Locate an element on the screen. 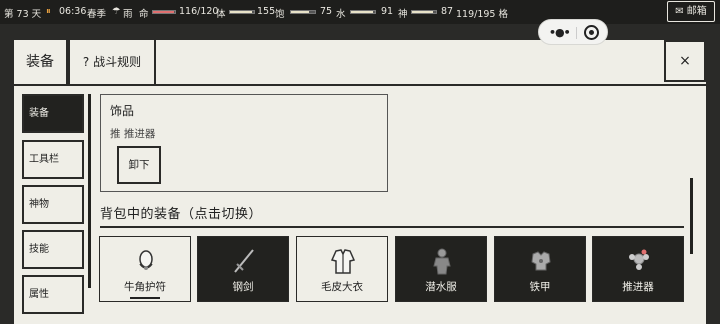 The height and width of the screenshot is (324, 720). side-nav: 装备 工具栏 神物 技能 属性 is located at coordinates (53, 208).